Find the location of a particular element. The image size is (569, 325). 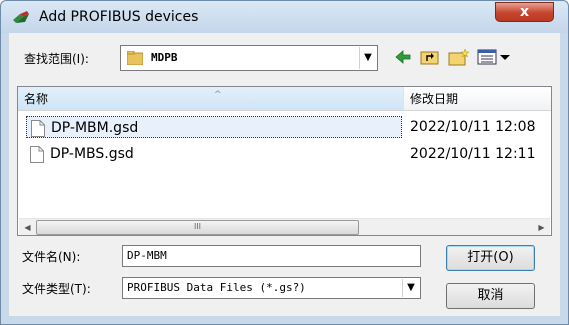

column-modified-label: 修改日期 is located at coordinates (434, 99).